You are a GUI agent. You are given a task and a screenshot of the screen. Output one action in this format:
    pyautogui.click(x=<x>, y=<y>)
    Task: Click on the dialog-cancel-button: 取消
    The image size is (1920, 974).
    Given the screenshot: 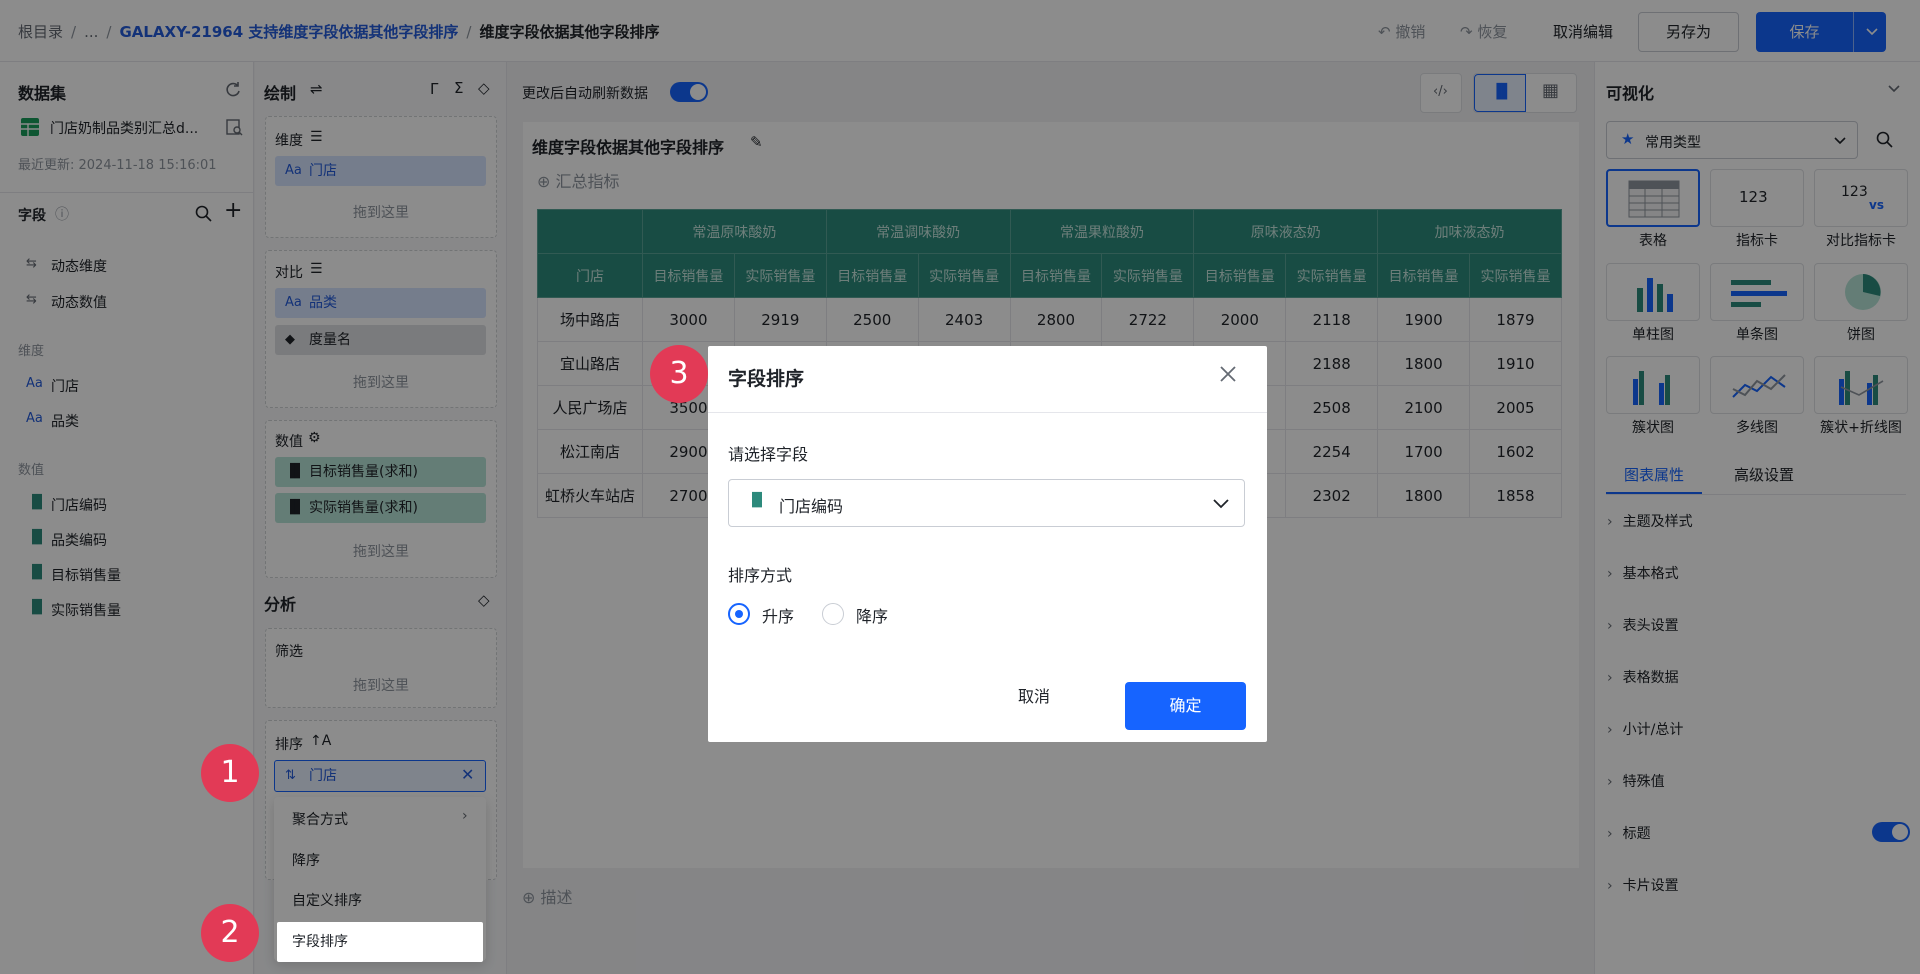 What is the action you would take?
    pyautogui.click(x=1034, y=695)
    